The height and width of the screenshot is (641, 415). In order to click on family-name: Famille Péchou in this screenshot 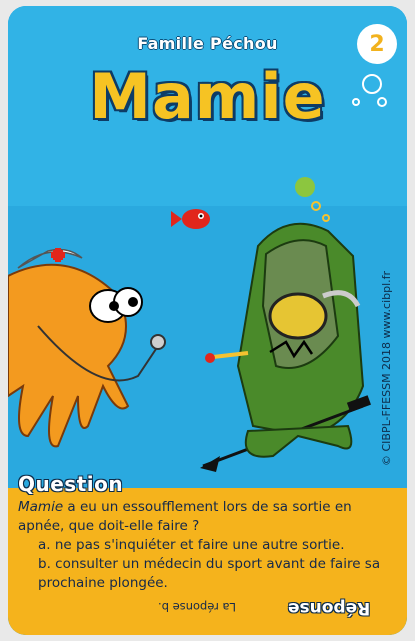, I will do `click(207, 43)`.